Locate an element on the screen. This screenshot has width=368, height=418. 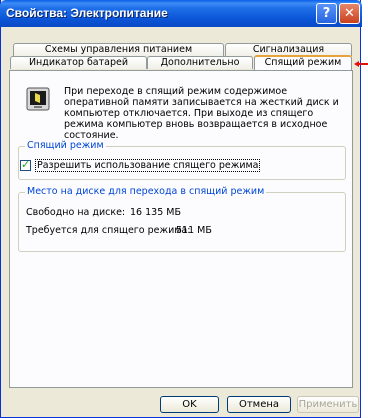
checkmark-icon: ✓ is located at coordinates (26, 164).